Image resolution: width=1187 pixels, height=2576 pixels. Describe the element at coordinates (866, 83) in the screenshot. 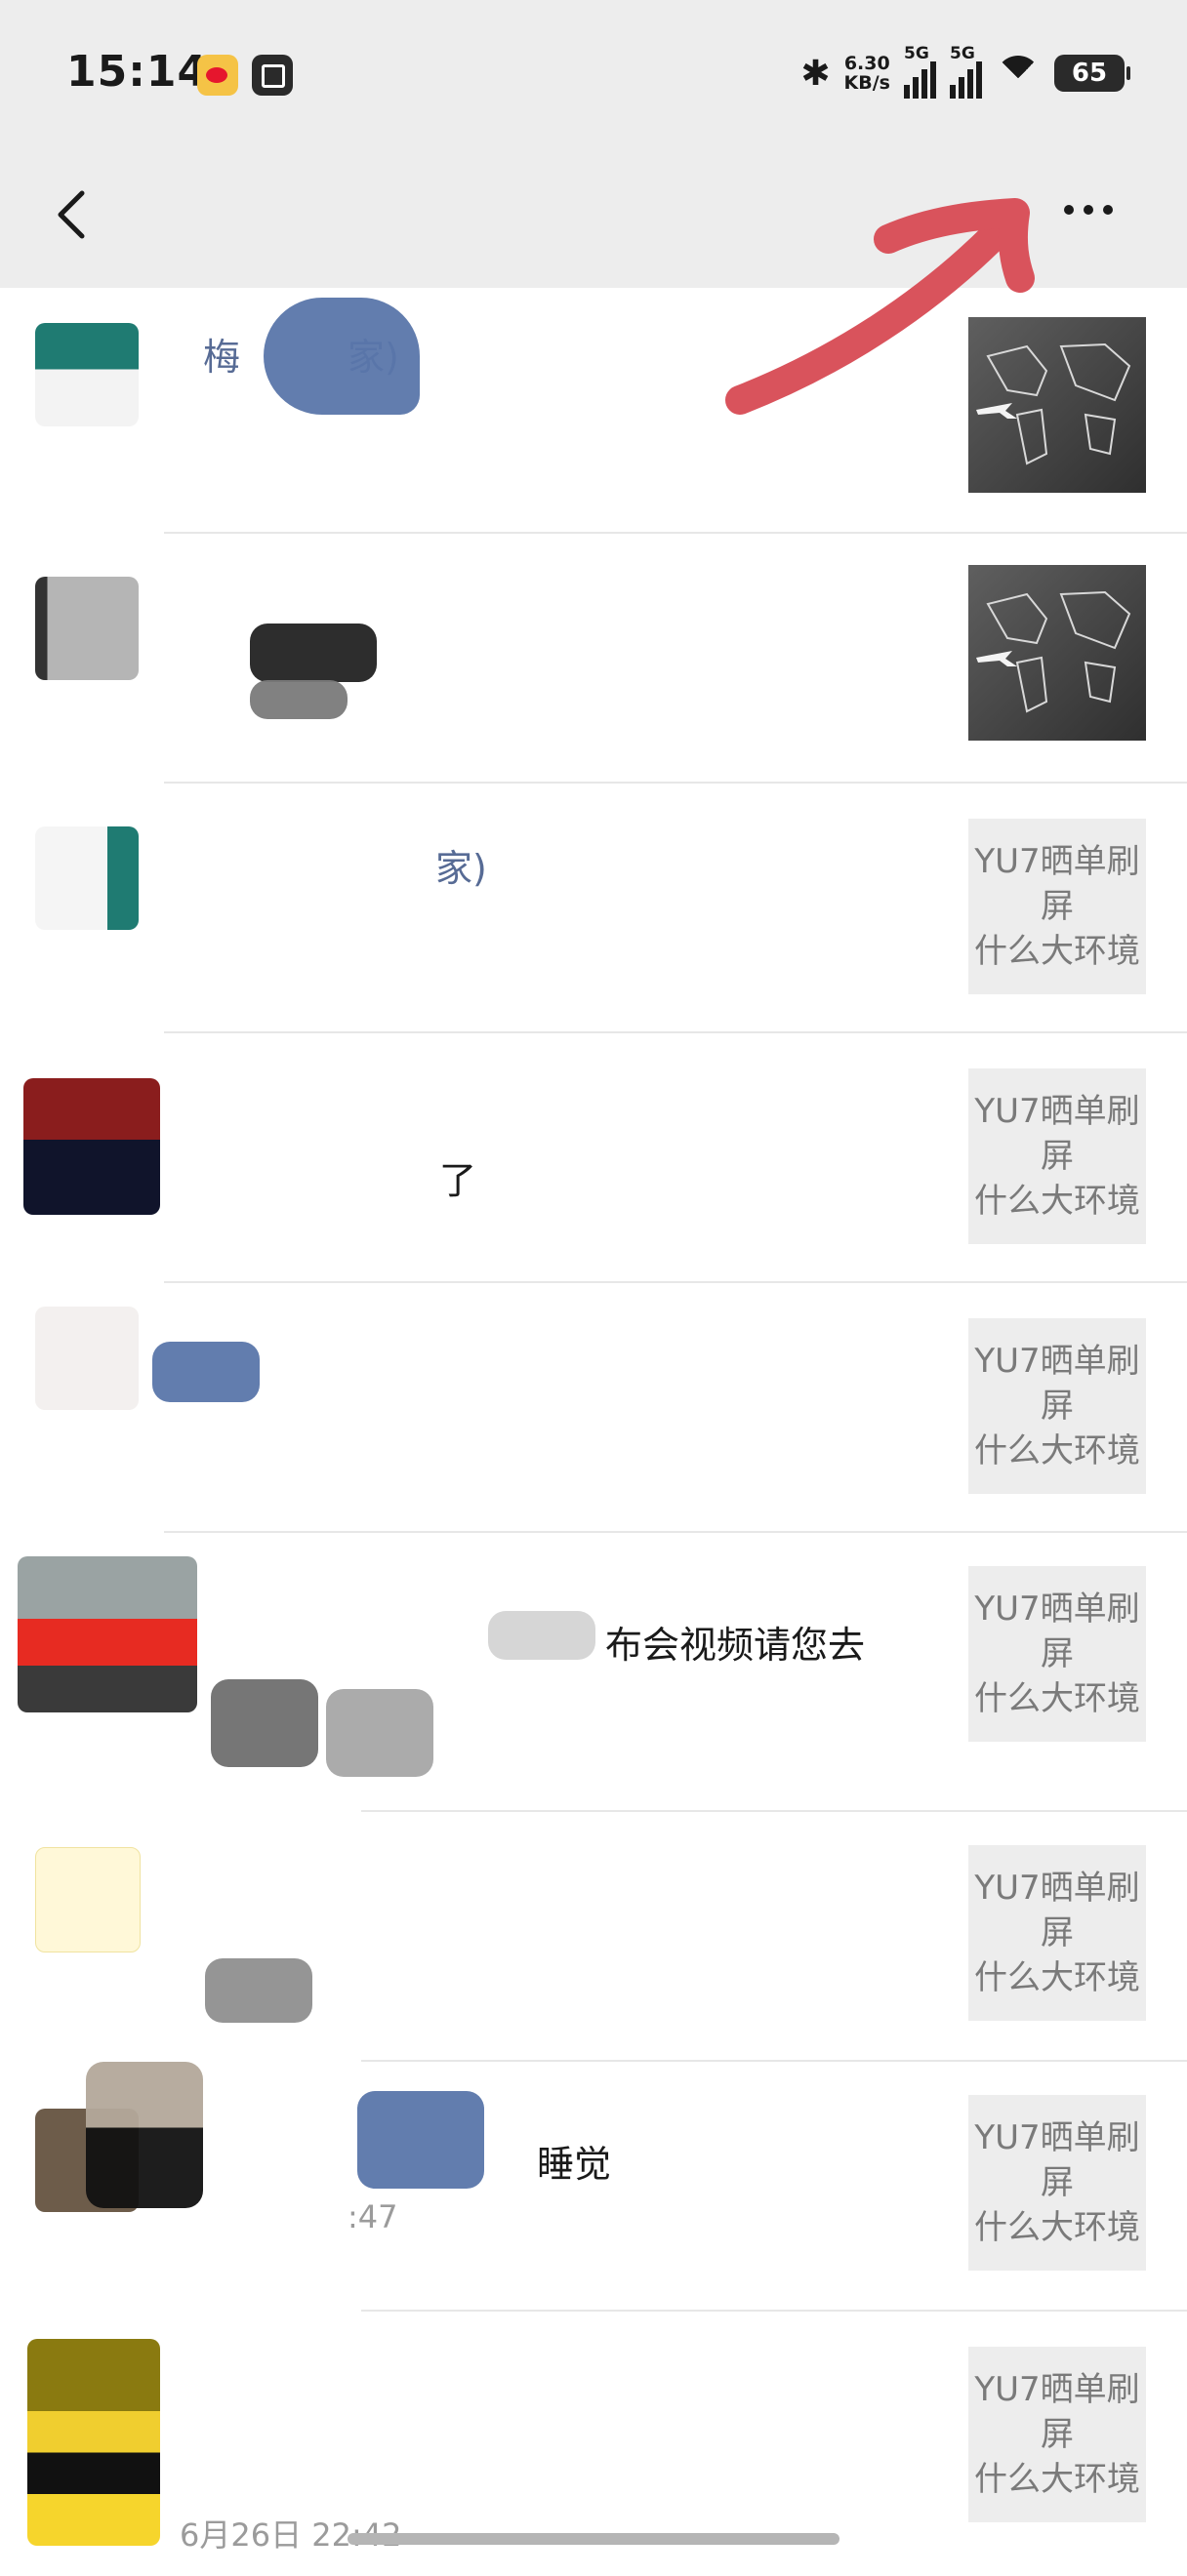

I see `network-speed-unit: KB/s` at that location.